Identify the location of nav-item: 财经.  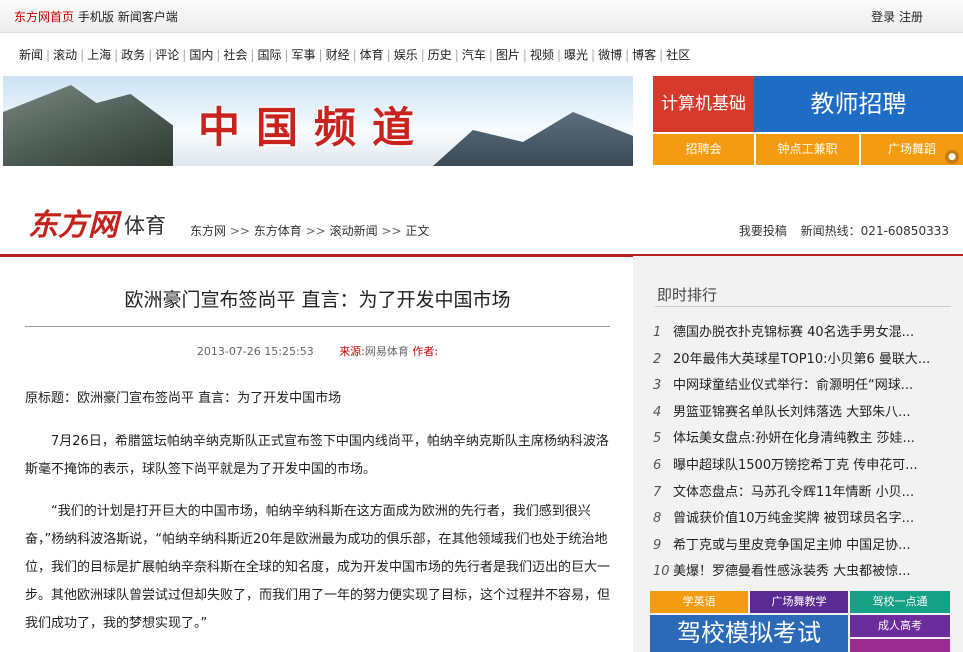
(338, 54).